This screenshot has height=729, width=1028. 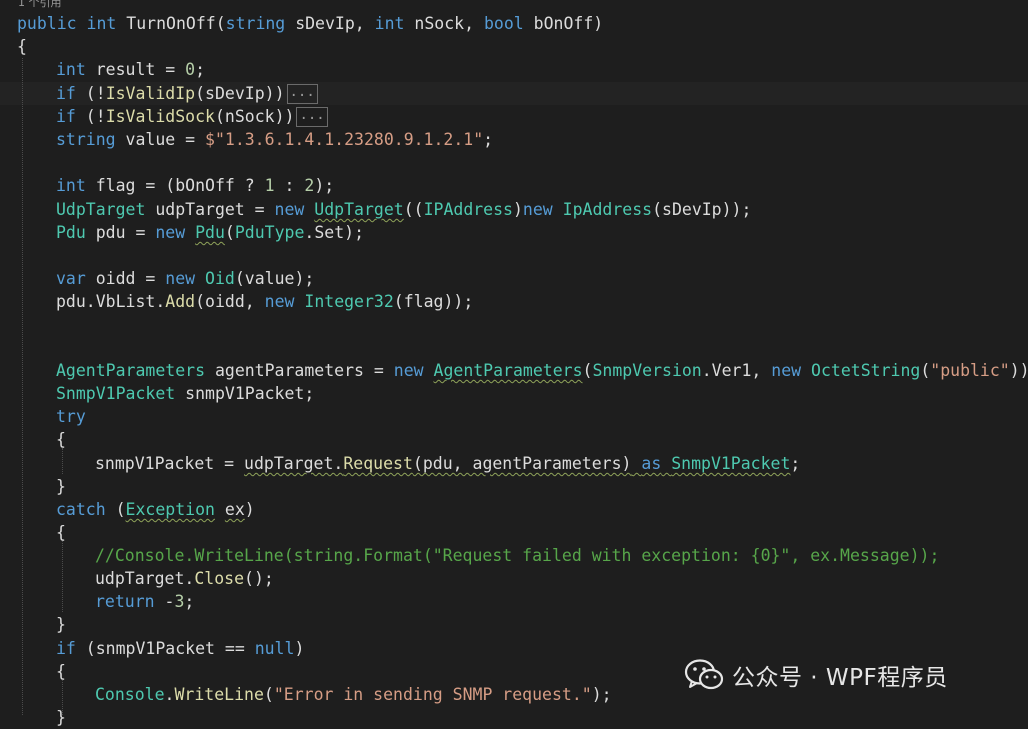 I want to click on type-name: IpAddress, so click(x=607, y=209).